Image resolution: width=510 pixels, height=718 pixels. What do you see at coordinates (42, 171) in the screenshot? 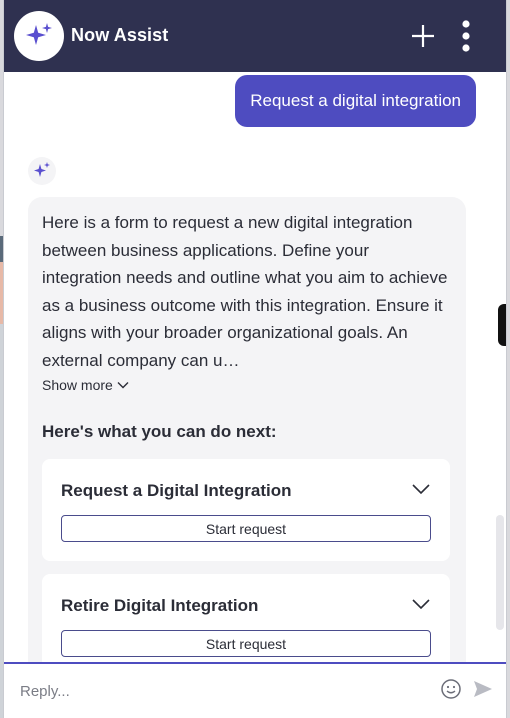
I see `assistant-sparkle-icon` at bounding box center [42, 171].